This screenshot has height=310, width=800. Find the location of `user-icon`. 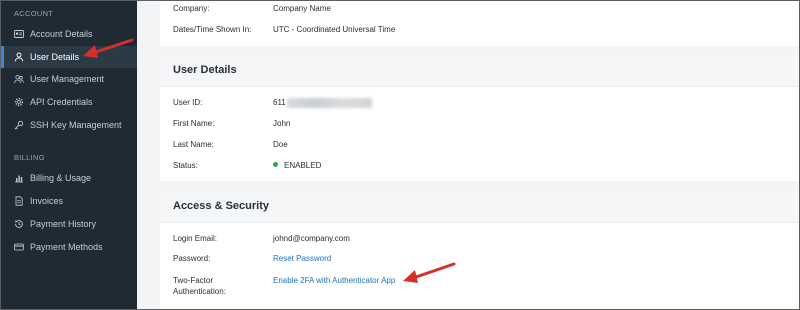

user-icon is located at coordinates (19, 57).